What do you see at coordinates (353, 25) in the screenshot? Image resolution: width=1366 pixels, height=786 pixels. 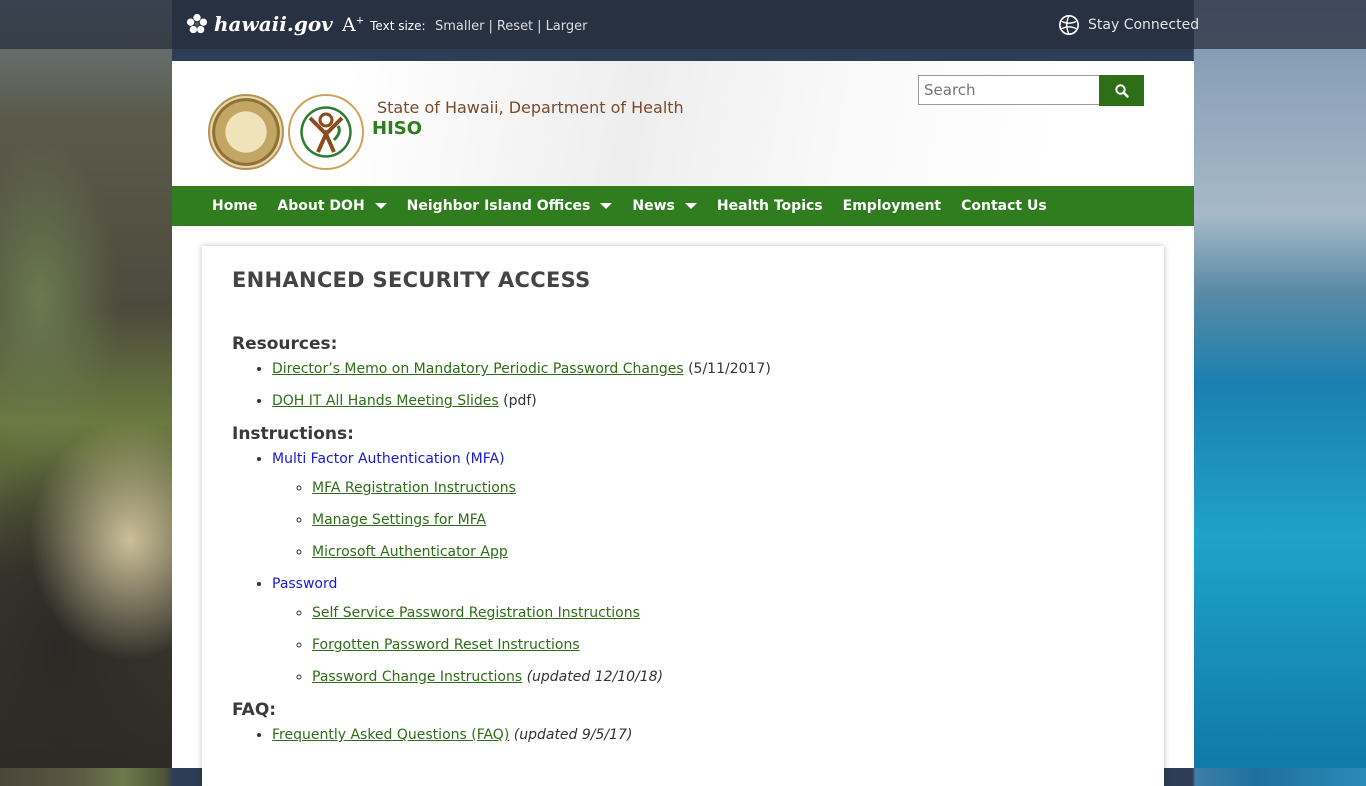 I see `text-size-icon: A+` at bounding box center [353, 25].